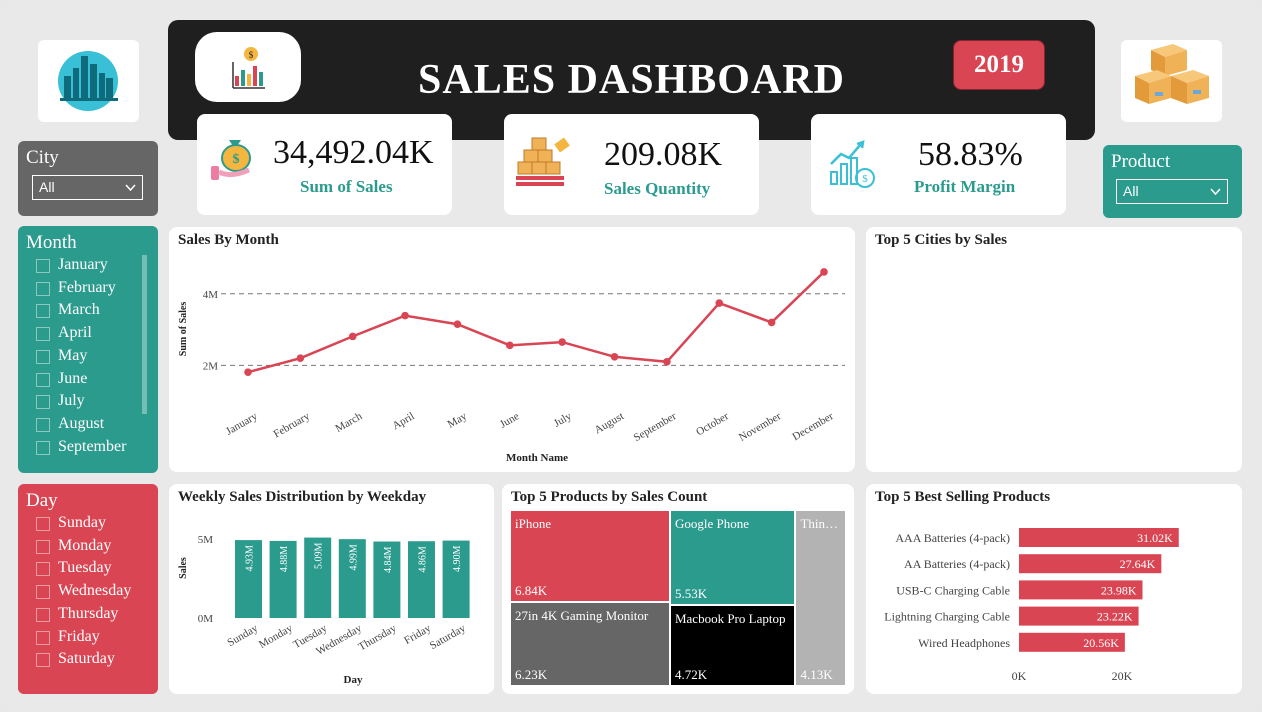 This screenshot has height=712, width=1262. Describe the element at coordinates (655, 427) in the screenshot. I see `x-tick-label: September` at that location.